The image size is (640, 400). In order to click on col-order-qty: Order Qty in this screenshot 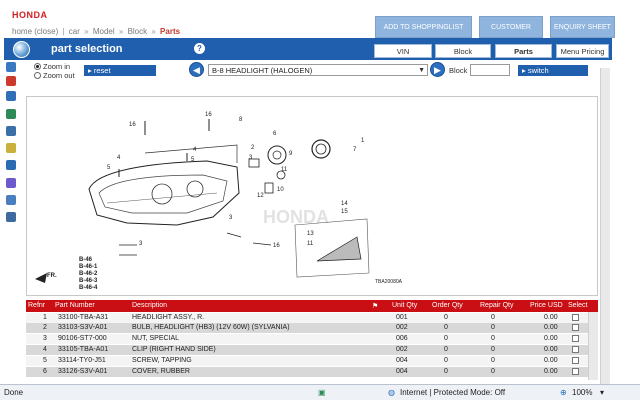, I will do `click(447, 305)`.